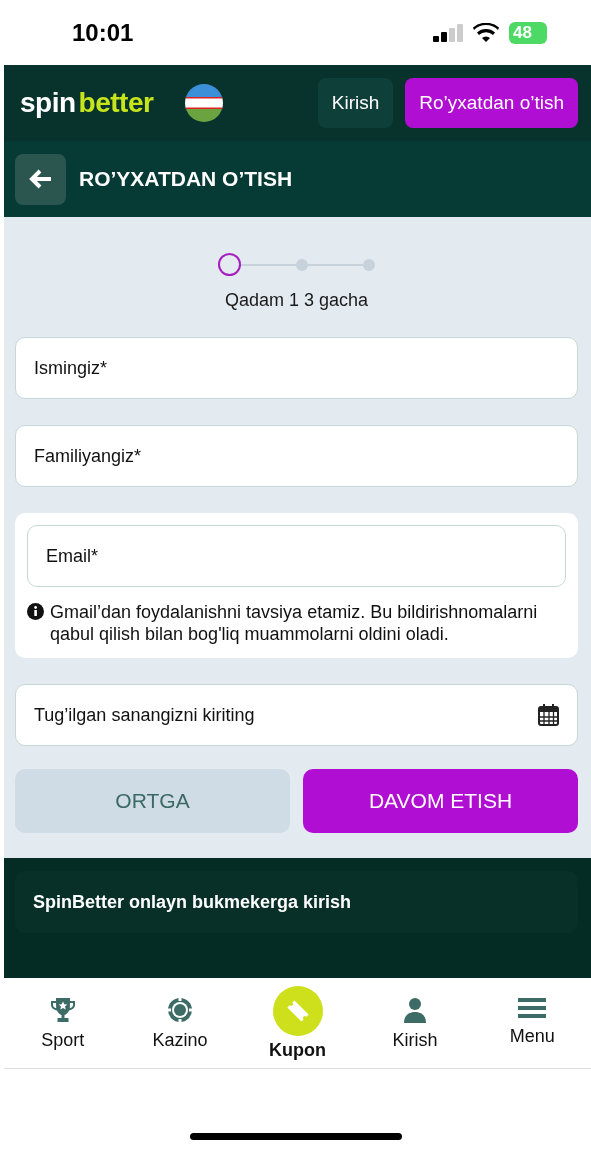 Image resolution: width=591 pixels, height=1151 pixels. What do you see at coordinates (297, 1011) in the screenshot?
I see `ticket-icon` at bounding box center [297, 1011].